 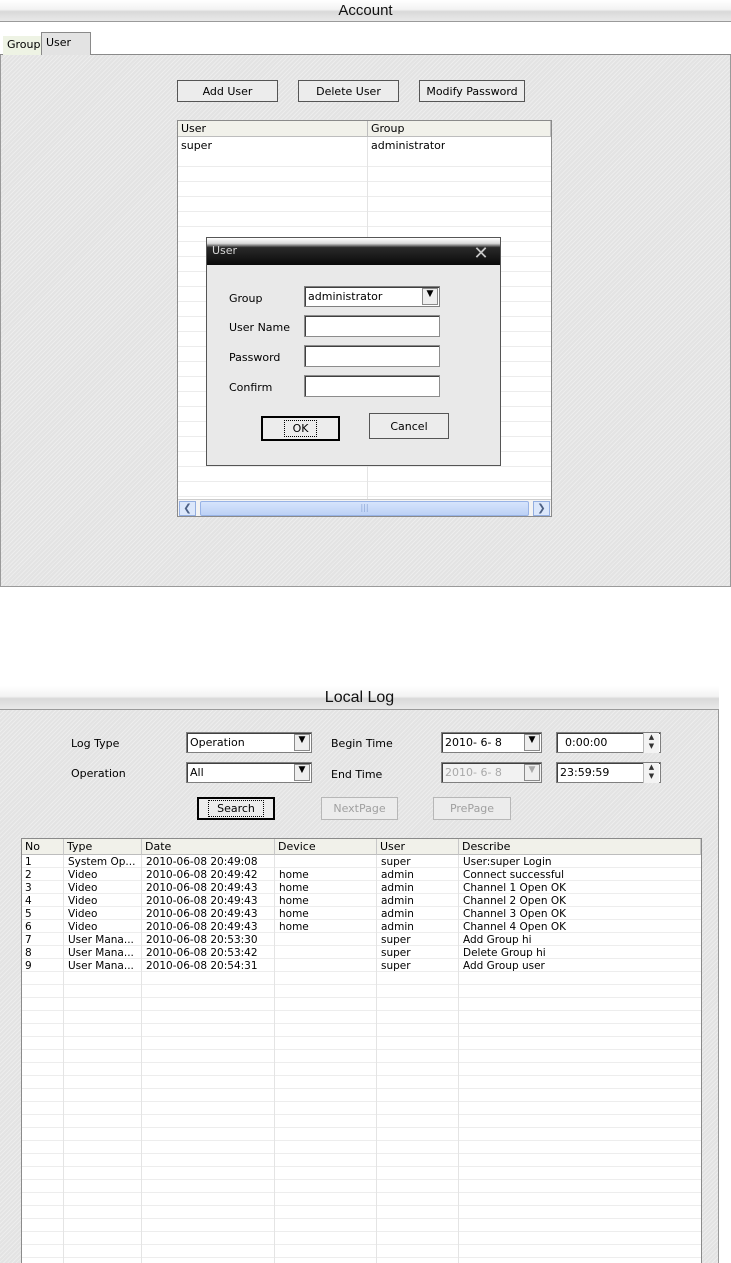 I want to click on dialog-titlebar: User, so click(x=353, y=251).